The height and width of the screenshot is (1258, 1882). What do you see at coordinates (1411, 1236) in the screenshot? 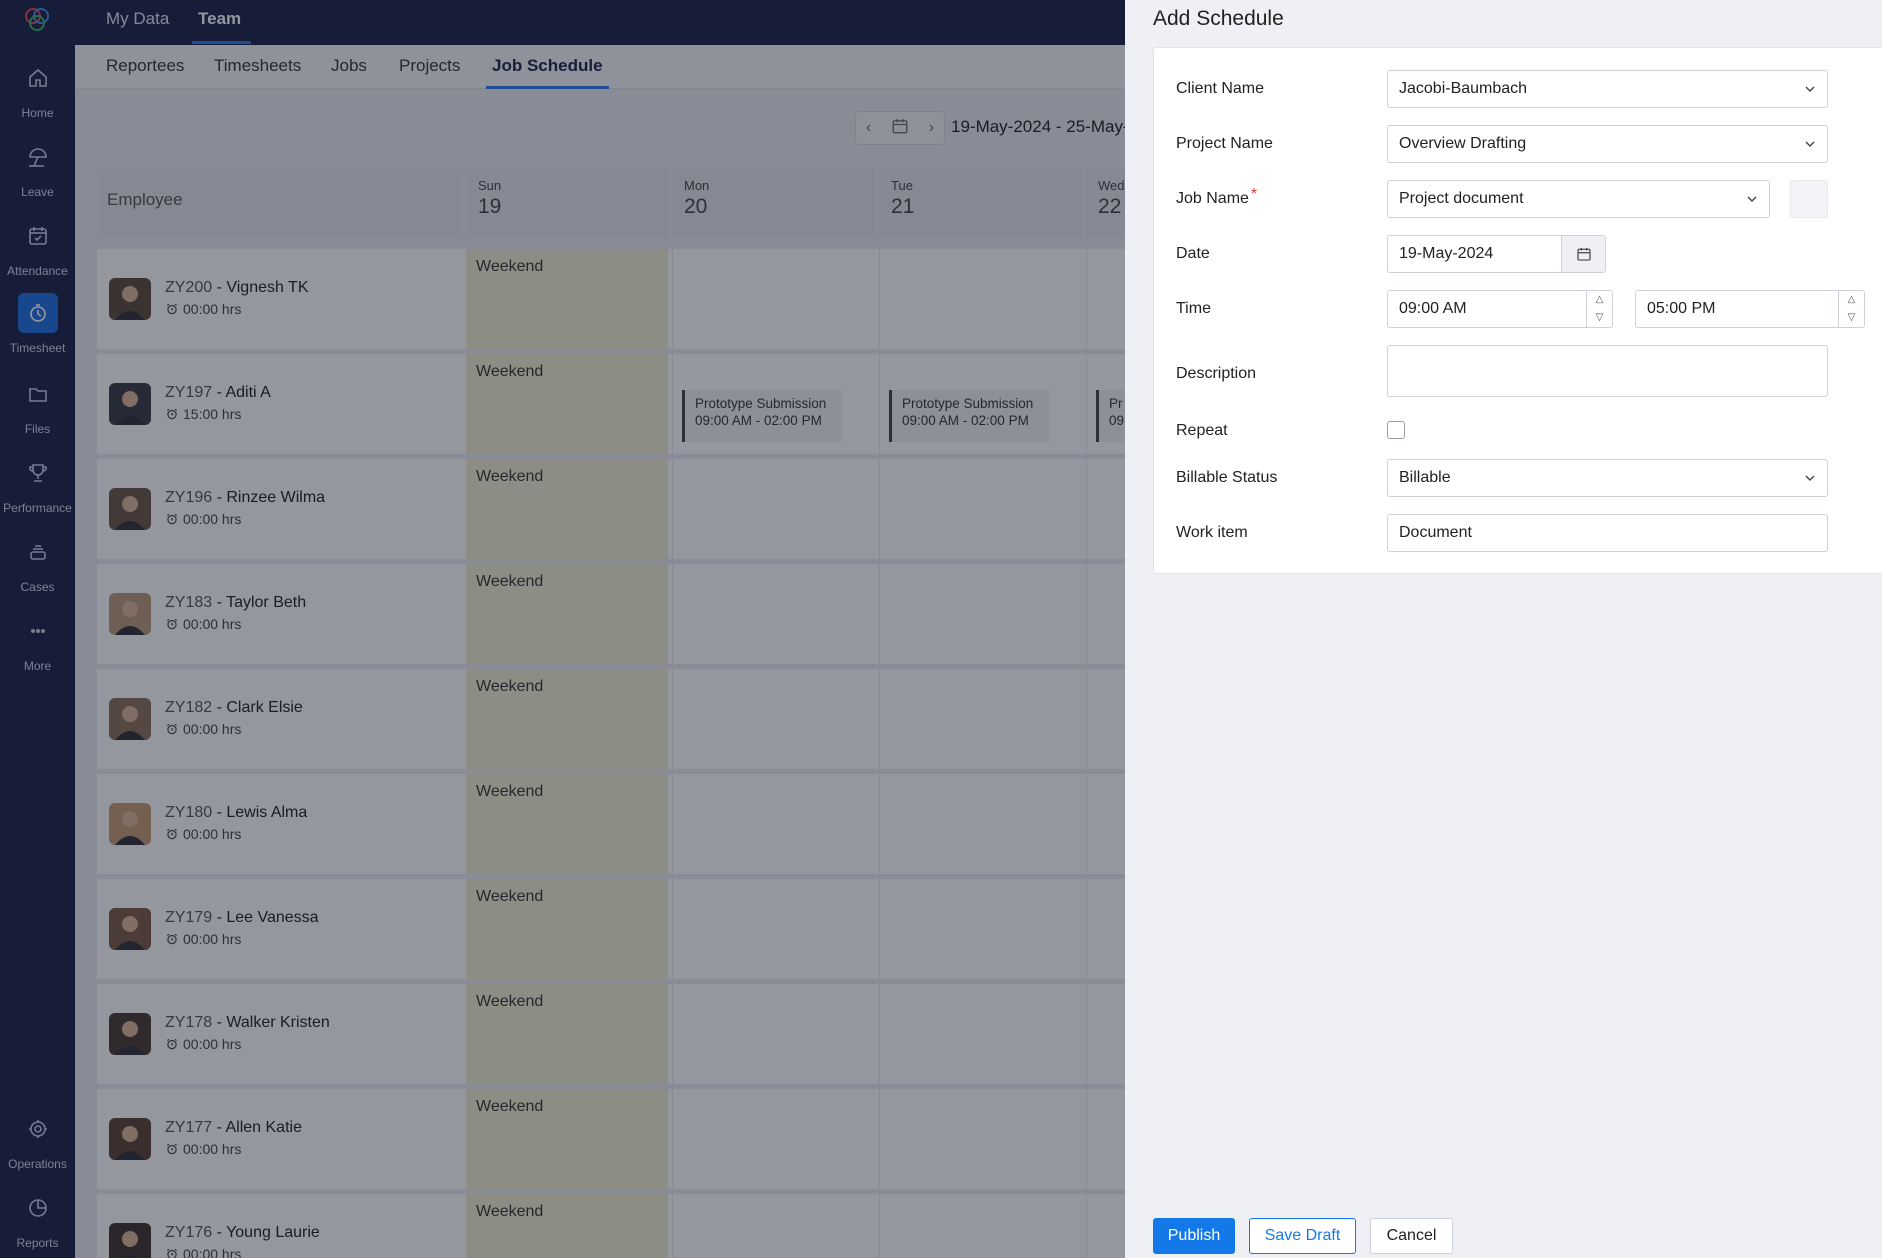
I see `cancel-button: Cancel` at bounding box center [1411, 1236].